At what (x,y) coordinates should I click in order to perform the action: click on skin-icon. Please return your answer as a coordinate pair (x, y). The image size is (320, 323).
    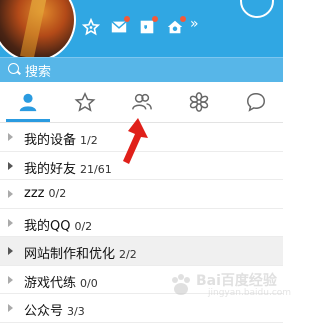
    Looking at the image, I should click on (257, 9).